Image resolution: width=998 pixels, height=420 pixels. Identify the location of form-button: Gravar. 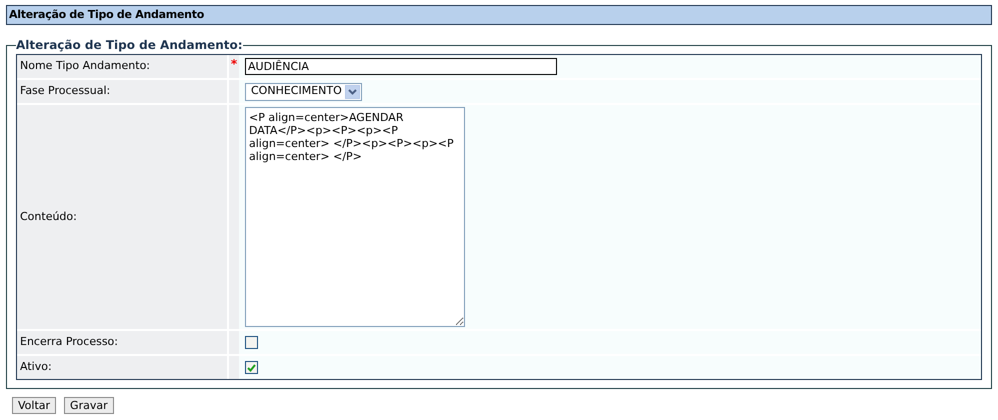
(89, 405).